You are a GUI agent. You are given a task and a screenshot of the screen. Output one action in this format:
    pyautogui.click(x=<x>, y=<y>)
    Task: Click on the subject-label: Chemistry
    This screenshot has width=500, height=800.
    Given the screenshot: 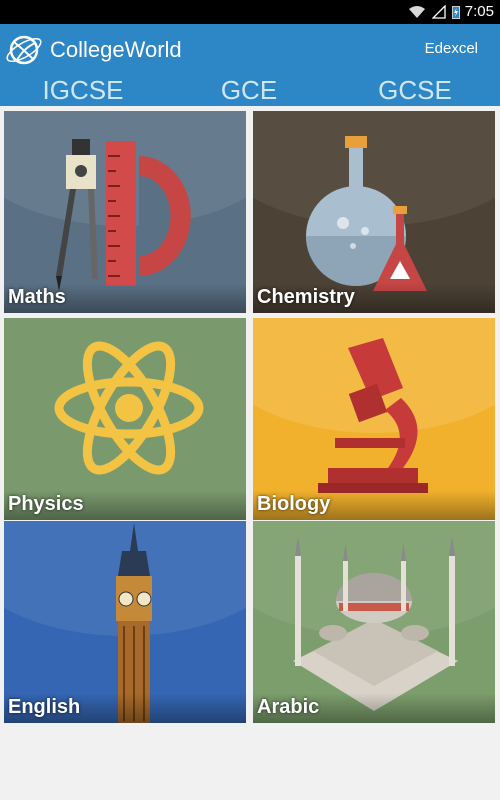 What is the action you would take?
    pyautogui.click(x=306, y=297)
    